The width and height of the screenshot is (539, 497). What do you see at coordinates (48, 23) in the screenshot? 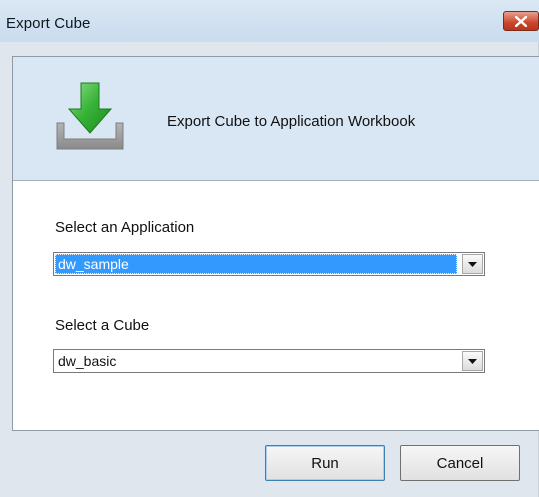
I see `window-title: Export Cube` at bounding box center [48, 23].